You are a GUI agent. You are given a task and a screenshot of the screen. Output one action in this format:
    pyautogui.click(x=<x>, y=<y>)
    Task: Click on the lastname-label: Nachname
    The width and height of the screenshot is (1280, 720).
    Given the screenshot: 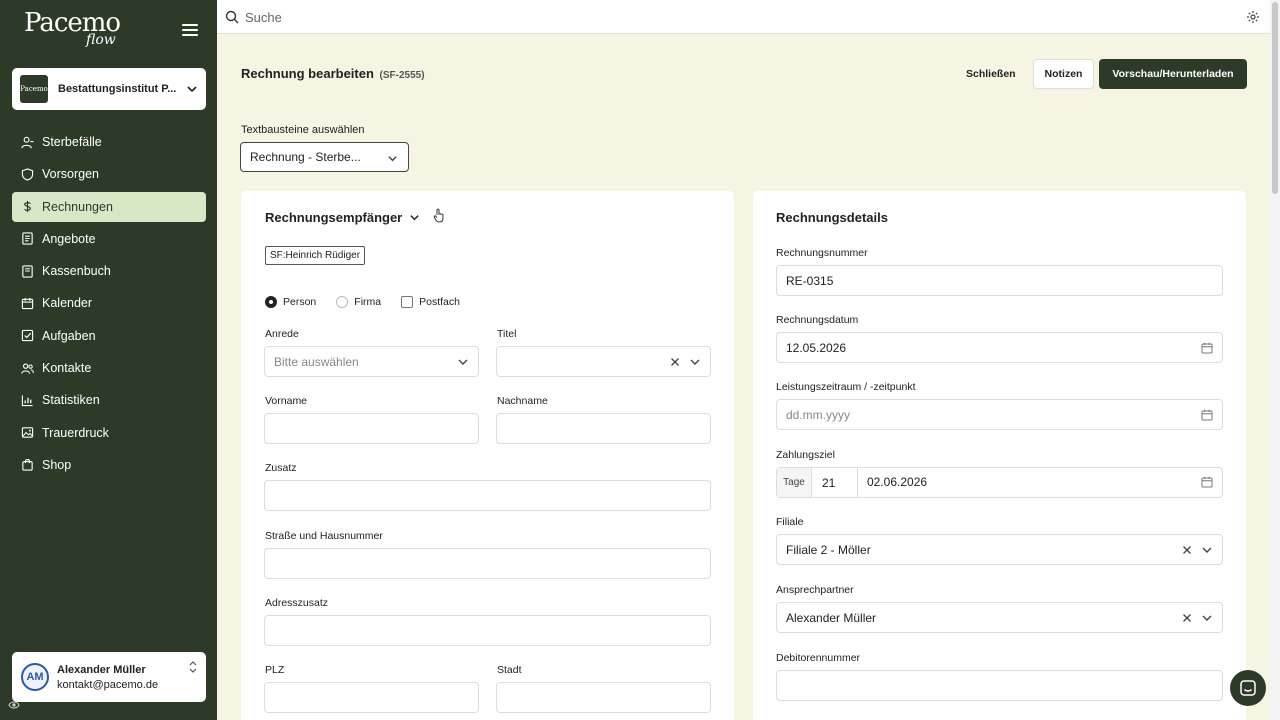 What is the action you would take?
    pyautogui.click(x=522, y=401)
    